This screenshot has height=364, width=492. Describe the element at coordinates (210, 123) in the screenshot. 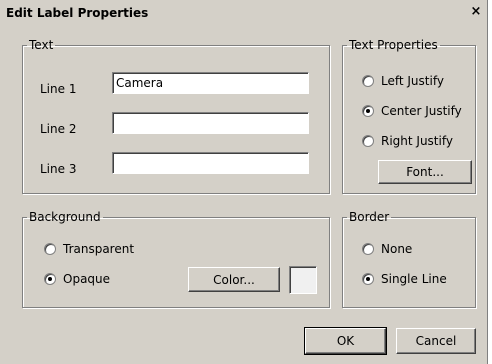

I see `line2-input` at that location.